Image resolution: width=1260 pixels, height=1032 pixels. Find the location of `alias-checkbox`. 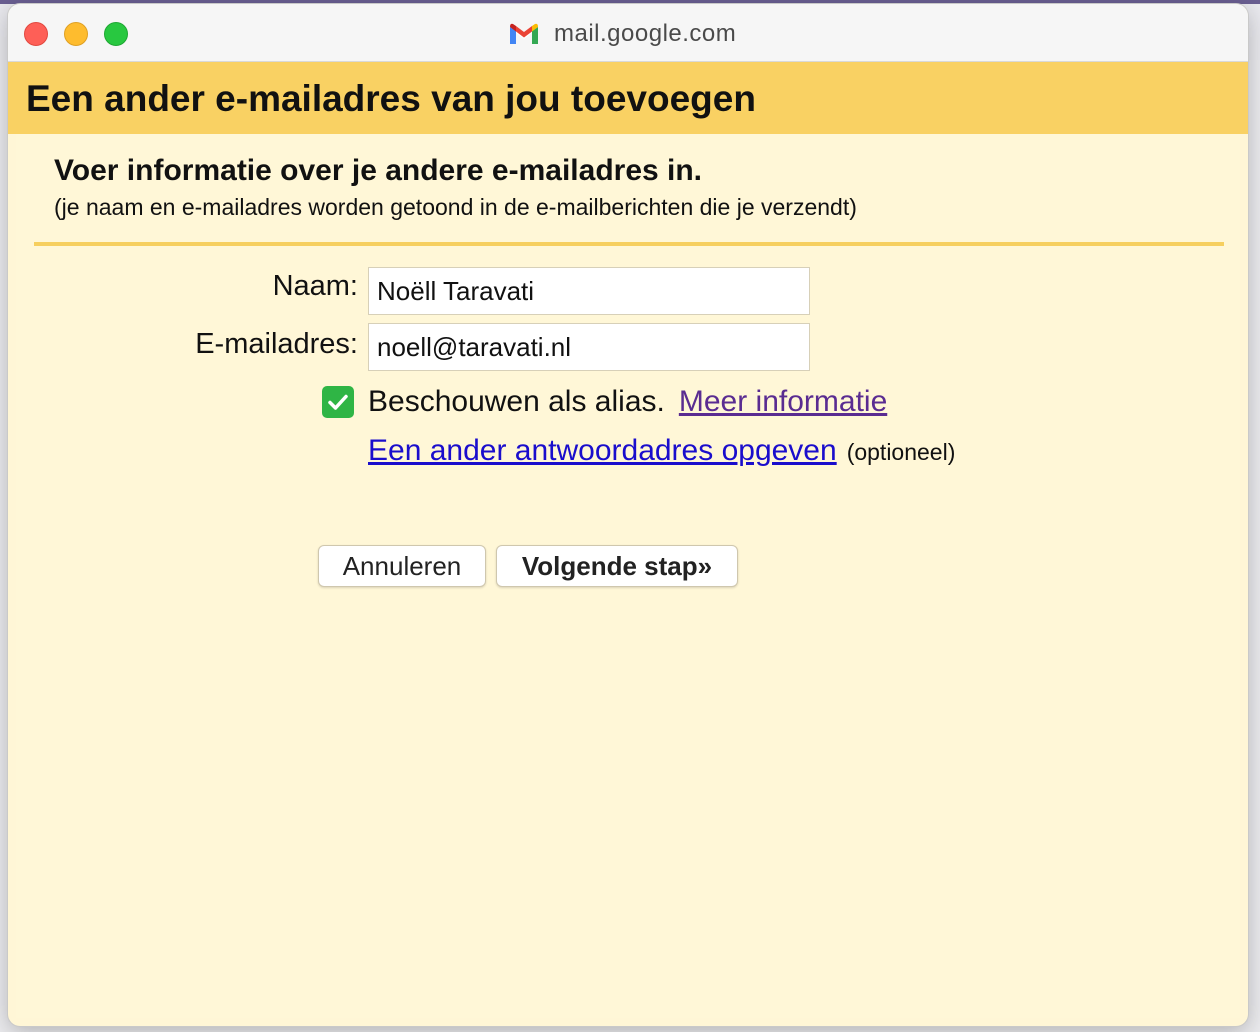

alias-checkbox is located at coordinates (338, 402).